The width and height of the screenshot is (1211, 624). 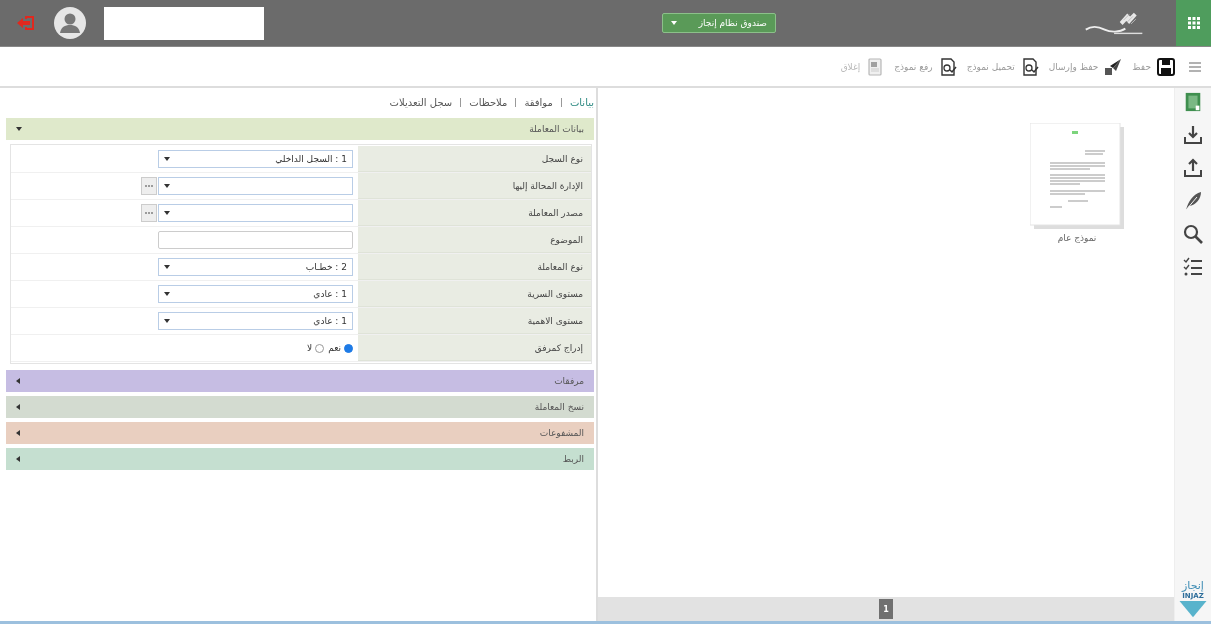 What do you see at coordinates (474, 294) in the screenshot?
I see `field-label: مستوى السرية` at bounding box center [474, 294].